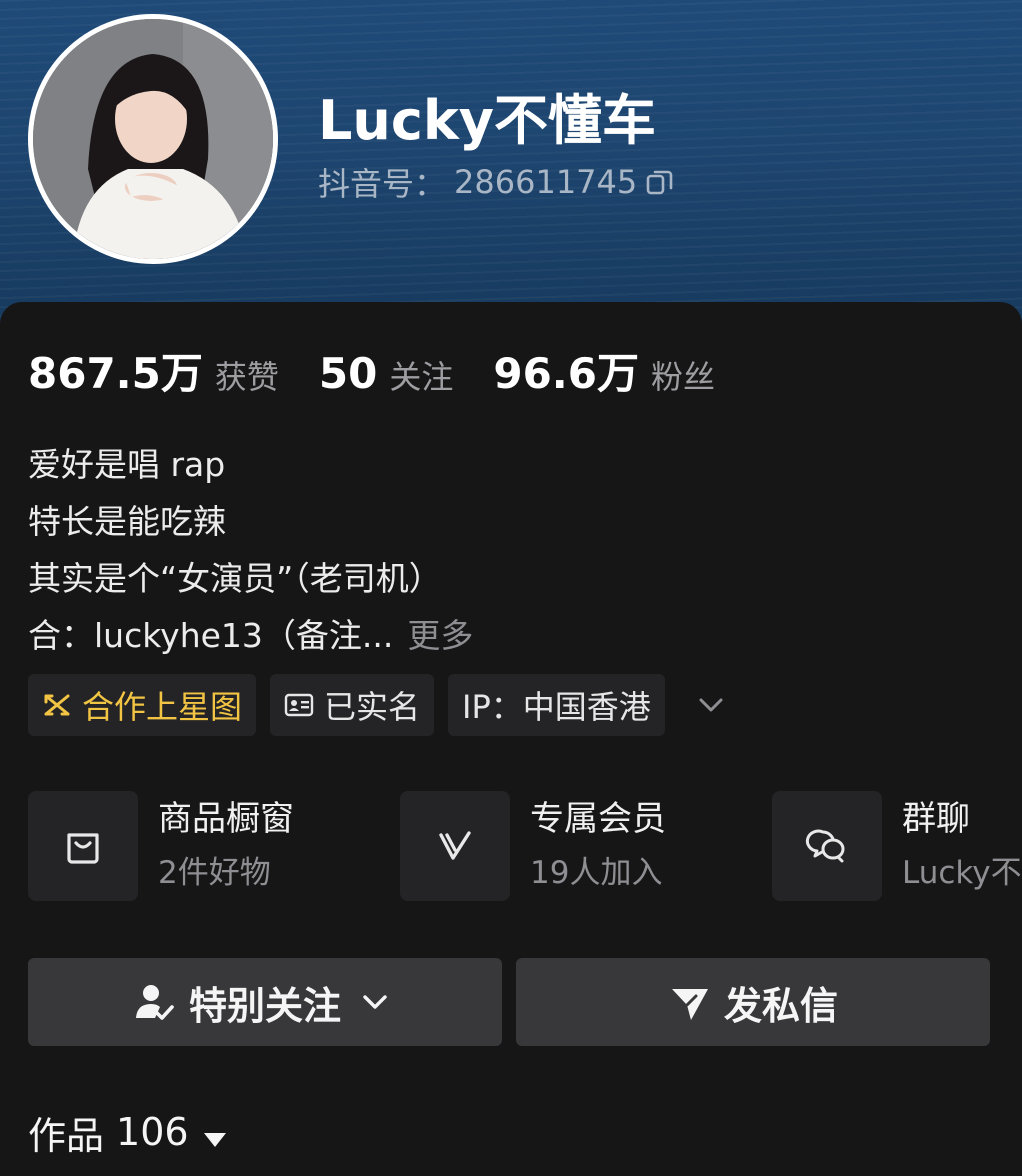 The image size is (1022, 1176). What do you see at coordinates (215, 1132) in the screenshot?
I see `caret-down-icon` at bounding box center [215, 1132].